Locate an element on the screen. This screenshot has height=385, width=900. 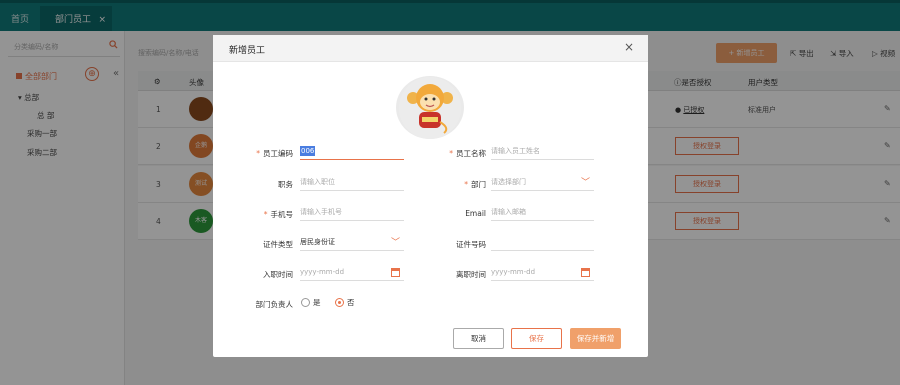
phone-label: * 手机号 is located at coordinates (270, 214).